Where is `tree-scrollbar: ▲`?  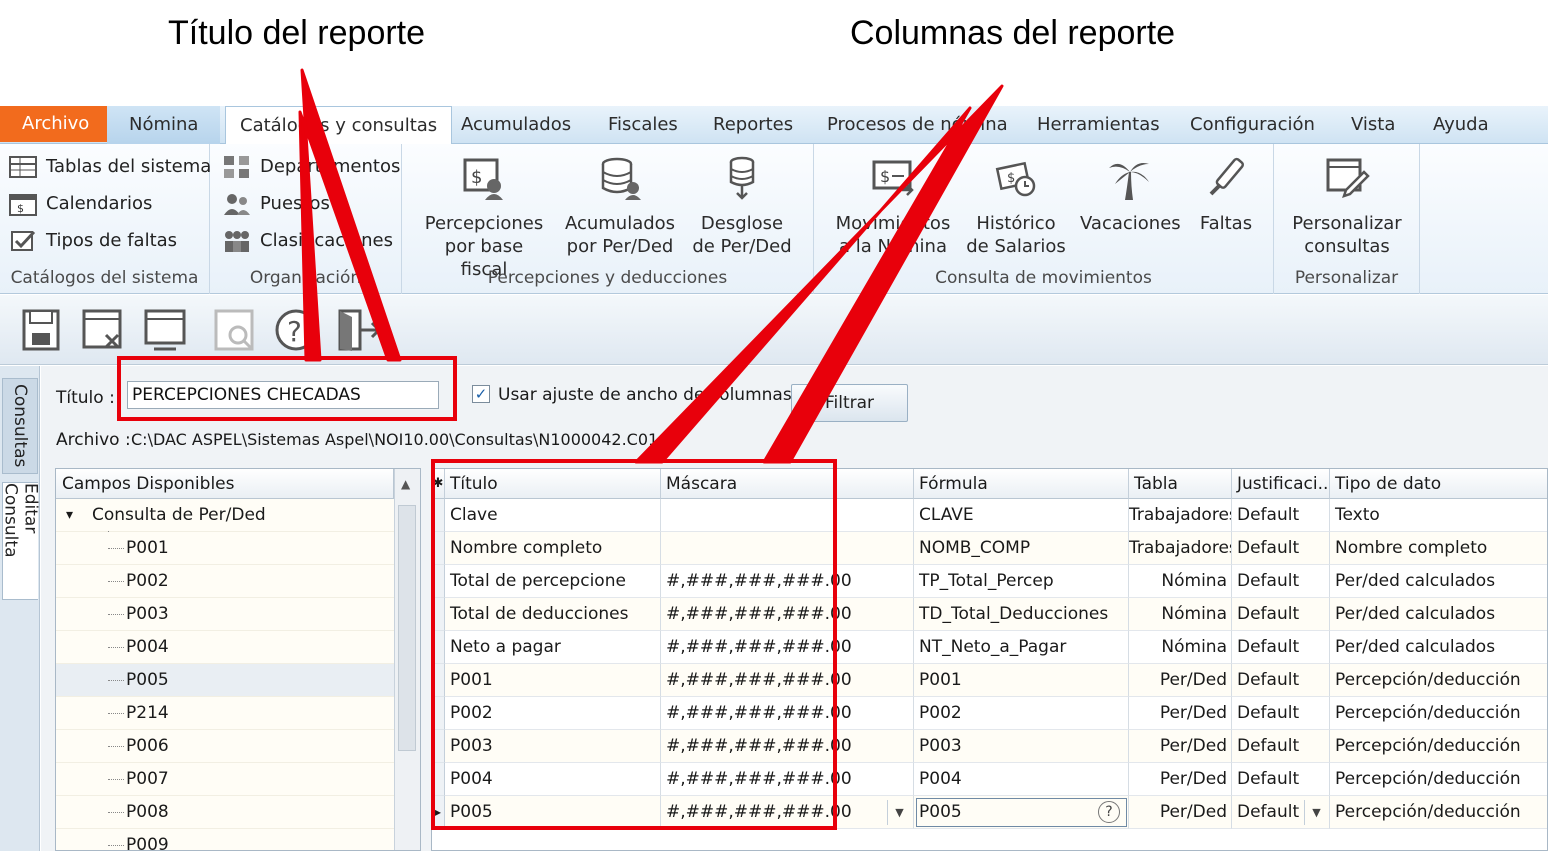 tree-scrollbar: ▲ is located at coordinates (407, 659).